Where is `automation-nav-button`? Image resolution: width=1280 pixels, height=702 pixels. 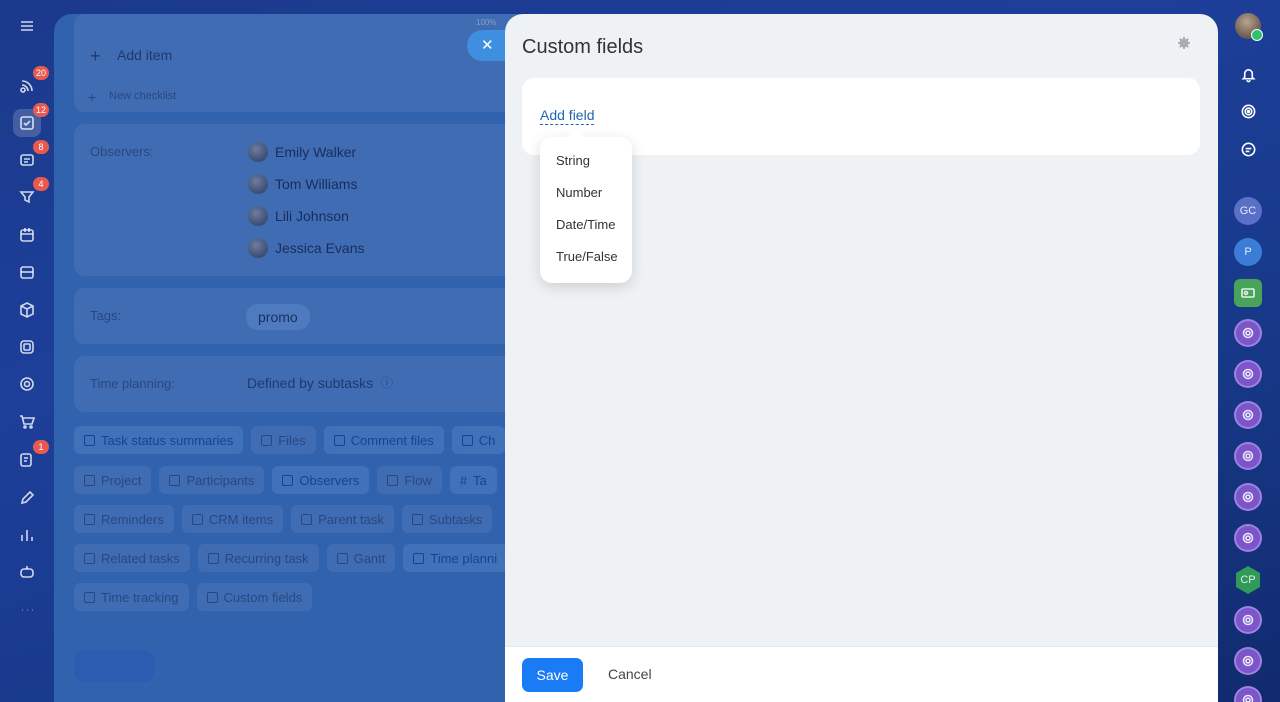
automation-nav-button is located at coordinates (27, 498).